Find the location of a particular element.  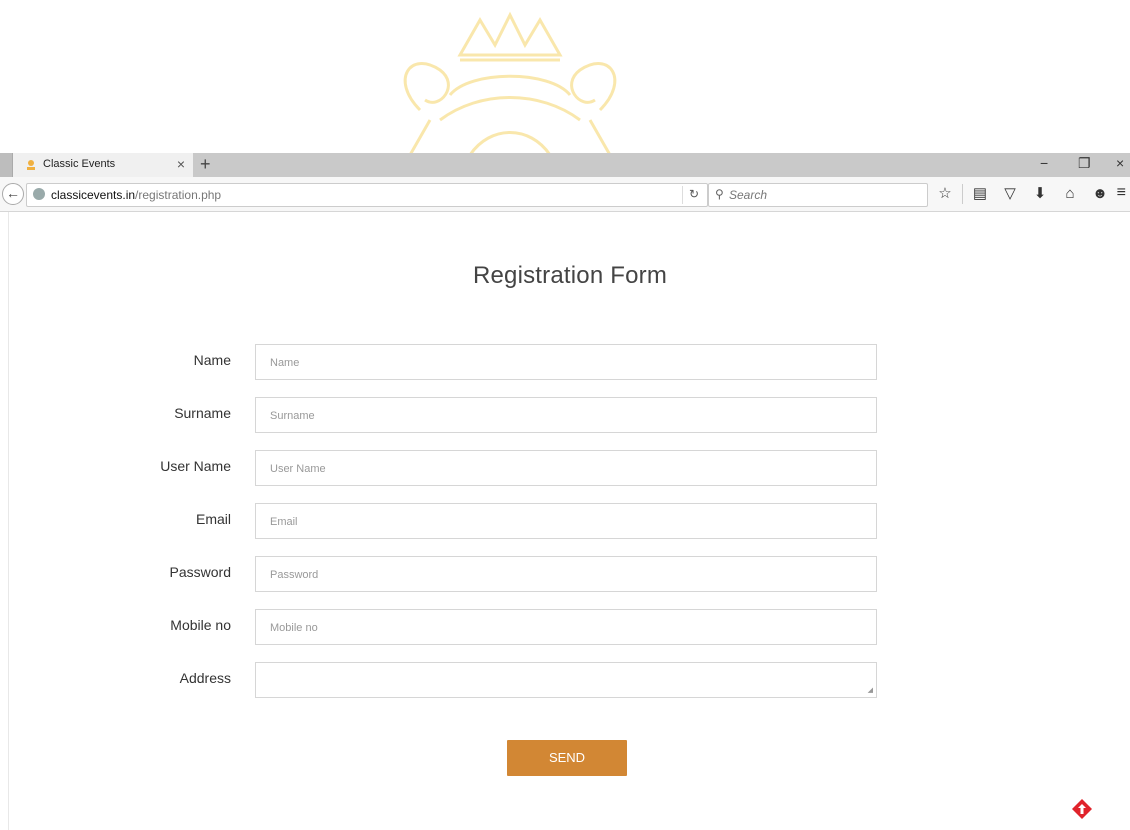

home-icon: ⌂ is located at coordinates (1070, 194).